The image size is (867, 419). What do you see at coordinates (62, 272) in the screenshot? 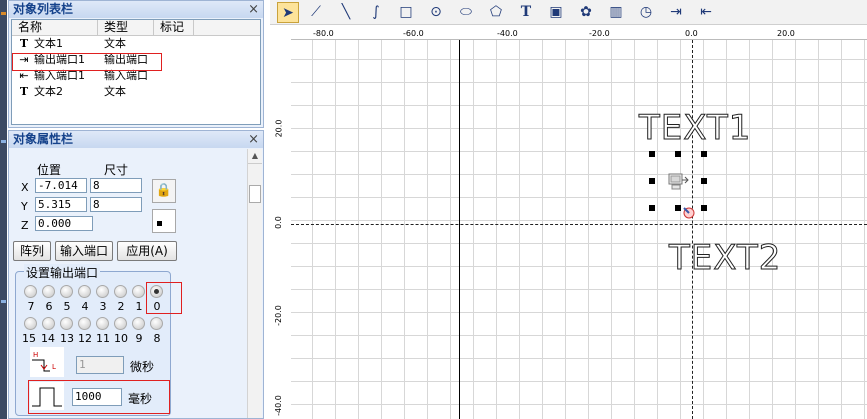
I see `output-port-group-title: 设置输出端口` at bounding box center [62, 272].